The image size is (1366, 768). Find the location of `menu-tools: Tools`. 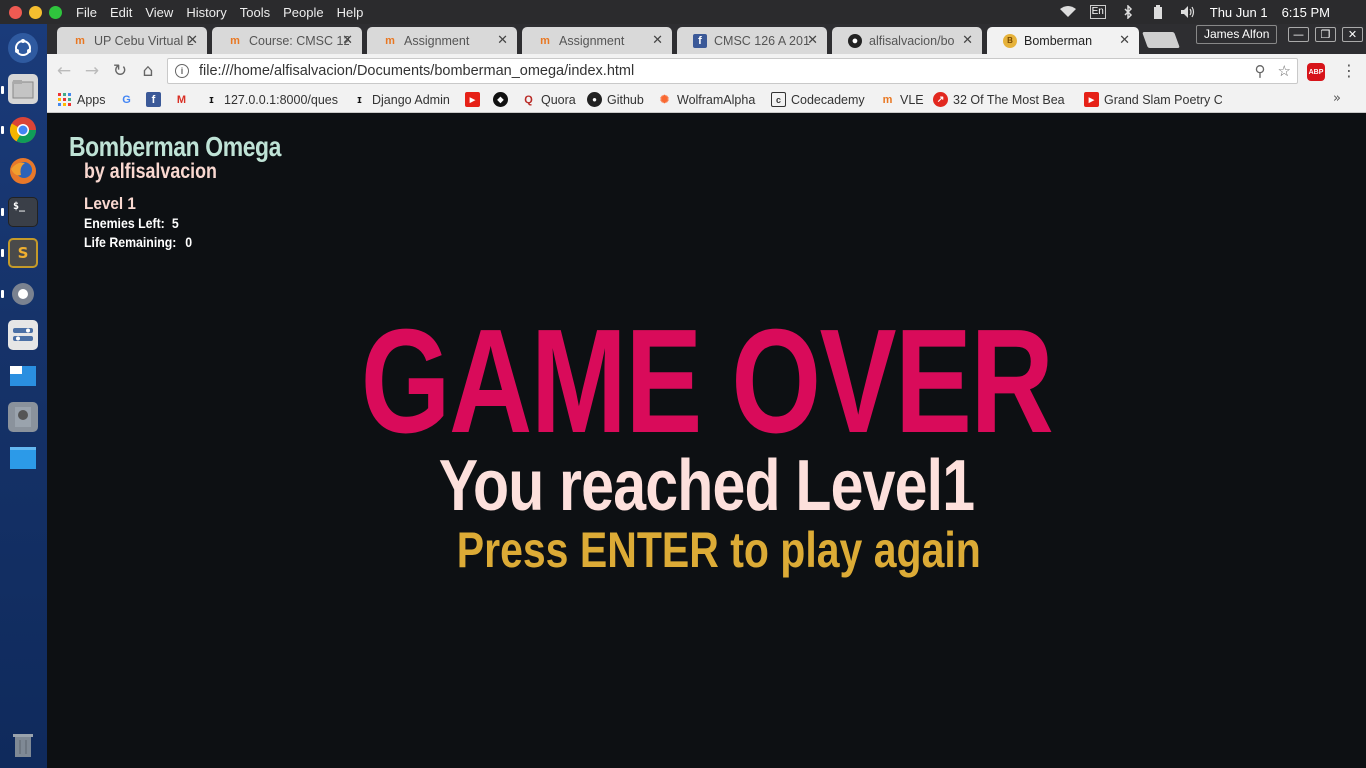

menu-tools: Tools is located at coordinates (255, 12).